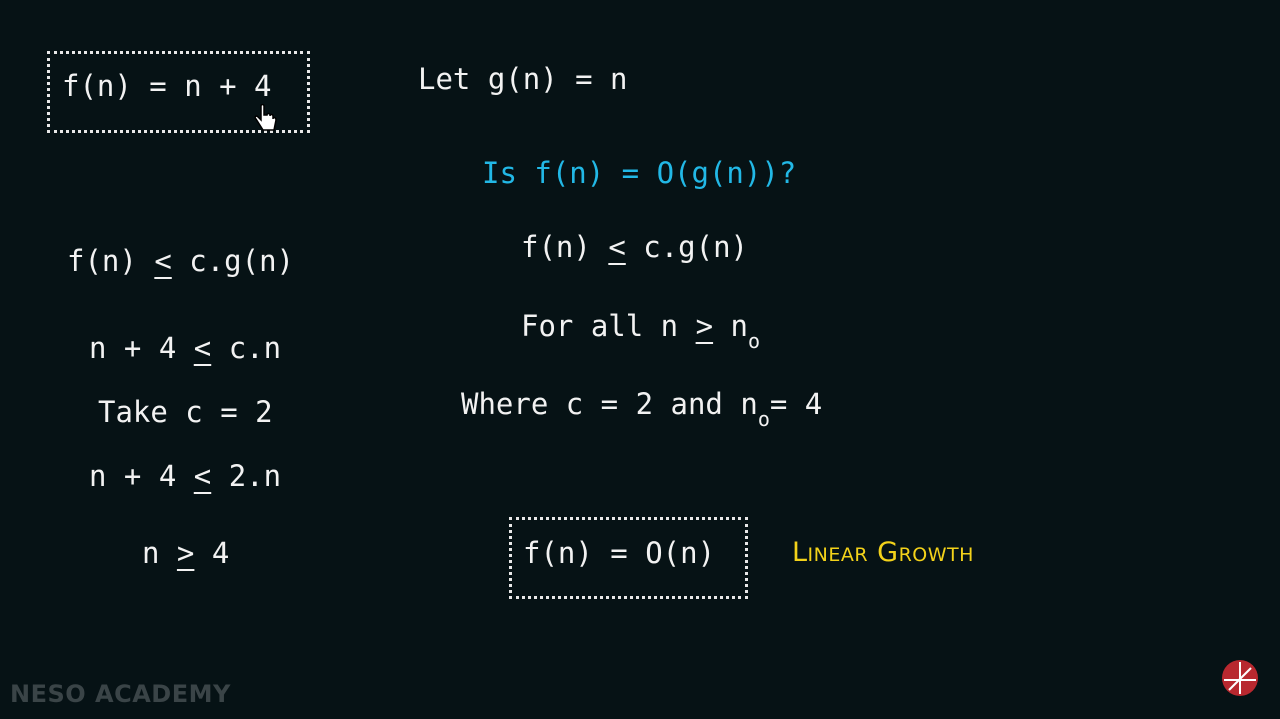 This screenshot has height=719, width=1280. Describe the element at coordinates (180, 261) in the screenshot. I see `left-step-1: f(n) < c.g(n)` at that location.